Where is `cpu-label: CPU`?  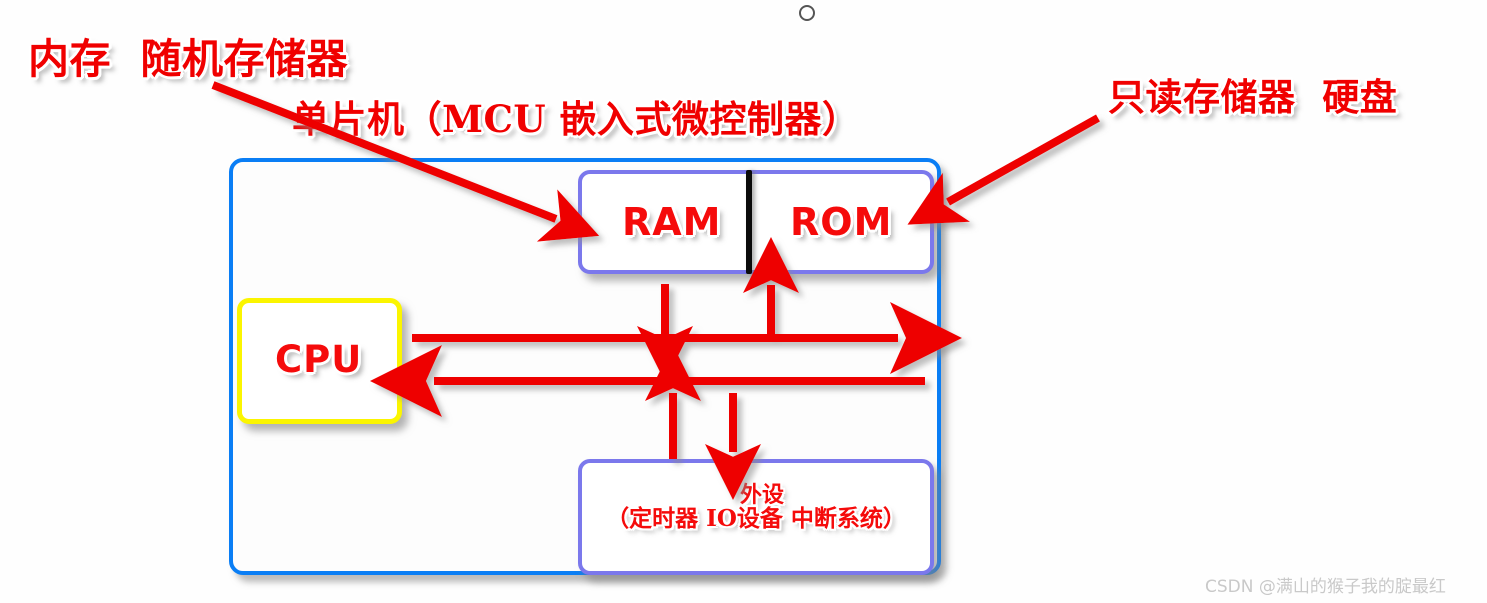
cpu-label: CPU is located at coordinates (319, 359).